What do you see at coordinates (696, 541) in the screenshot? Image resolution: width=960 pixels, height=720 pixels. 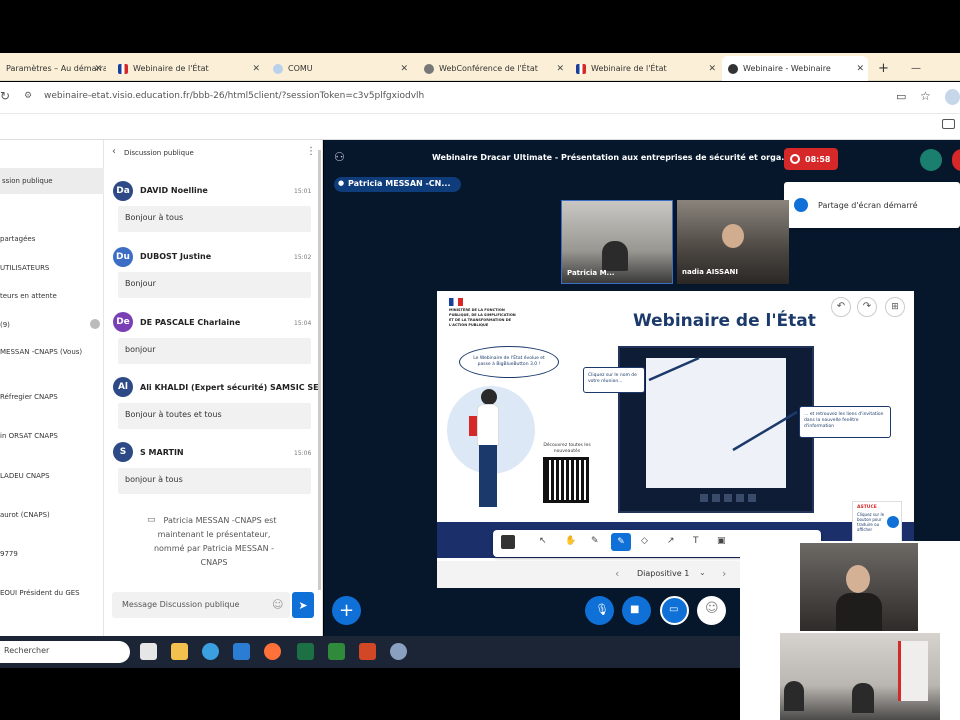 I see `text-tool-icon: T` at bounding box center [696, 541].